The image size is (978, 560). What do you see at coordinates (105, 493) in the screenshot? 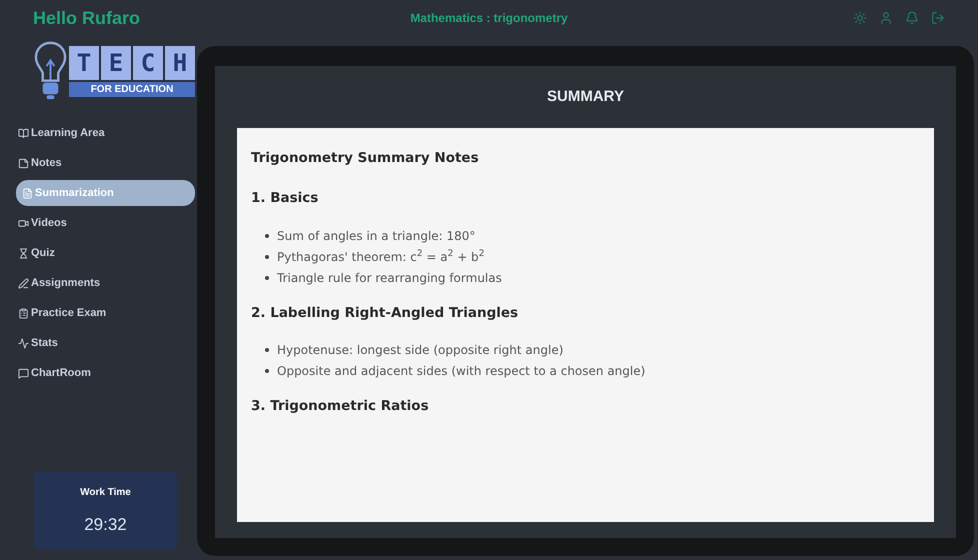
I see `work-time-label: Work Time` at bounding box center [105, 493].